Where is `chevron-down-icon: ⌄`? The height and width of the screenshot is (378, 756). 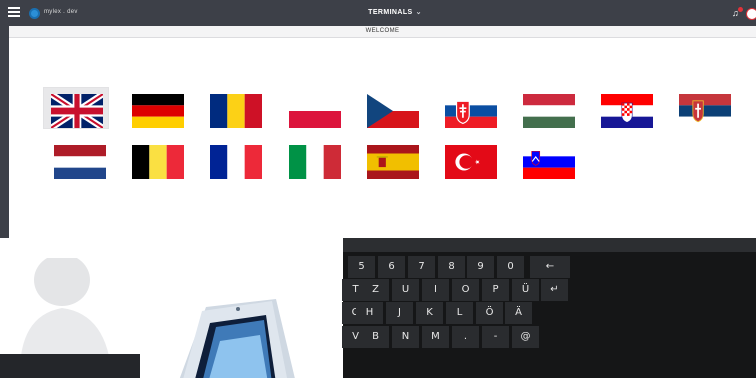 chevron-down-icon: ⌄ is located at coordinates (418, 12).